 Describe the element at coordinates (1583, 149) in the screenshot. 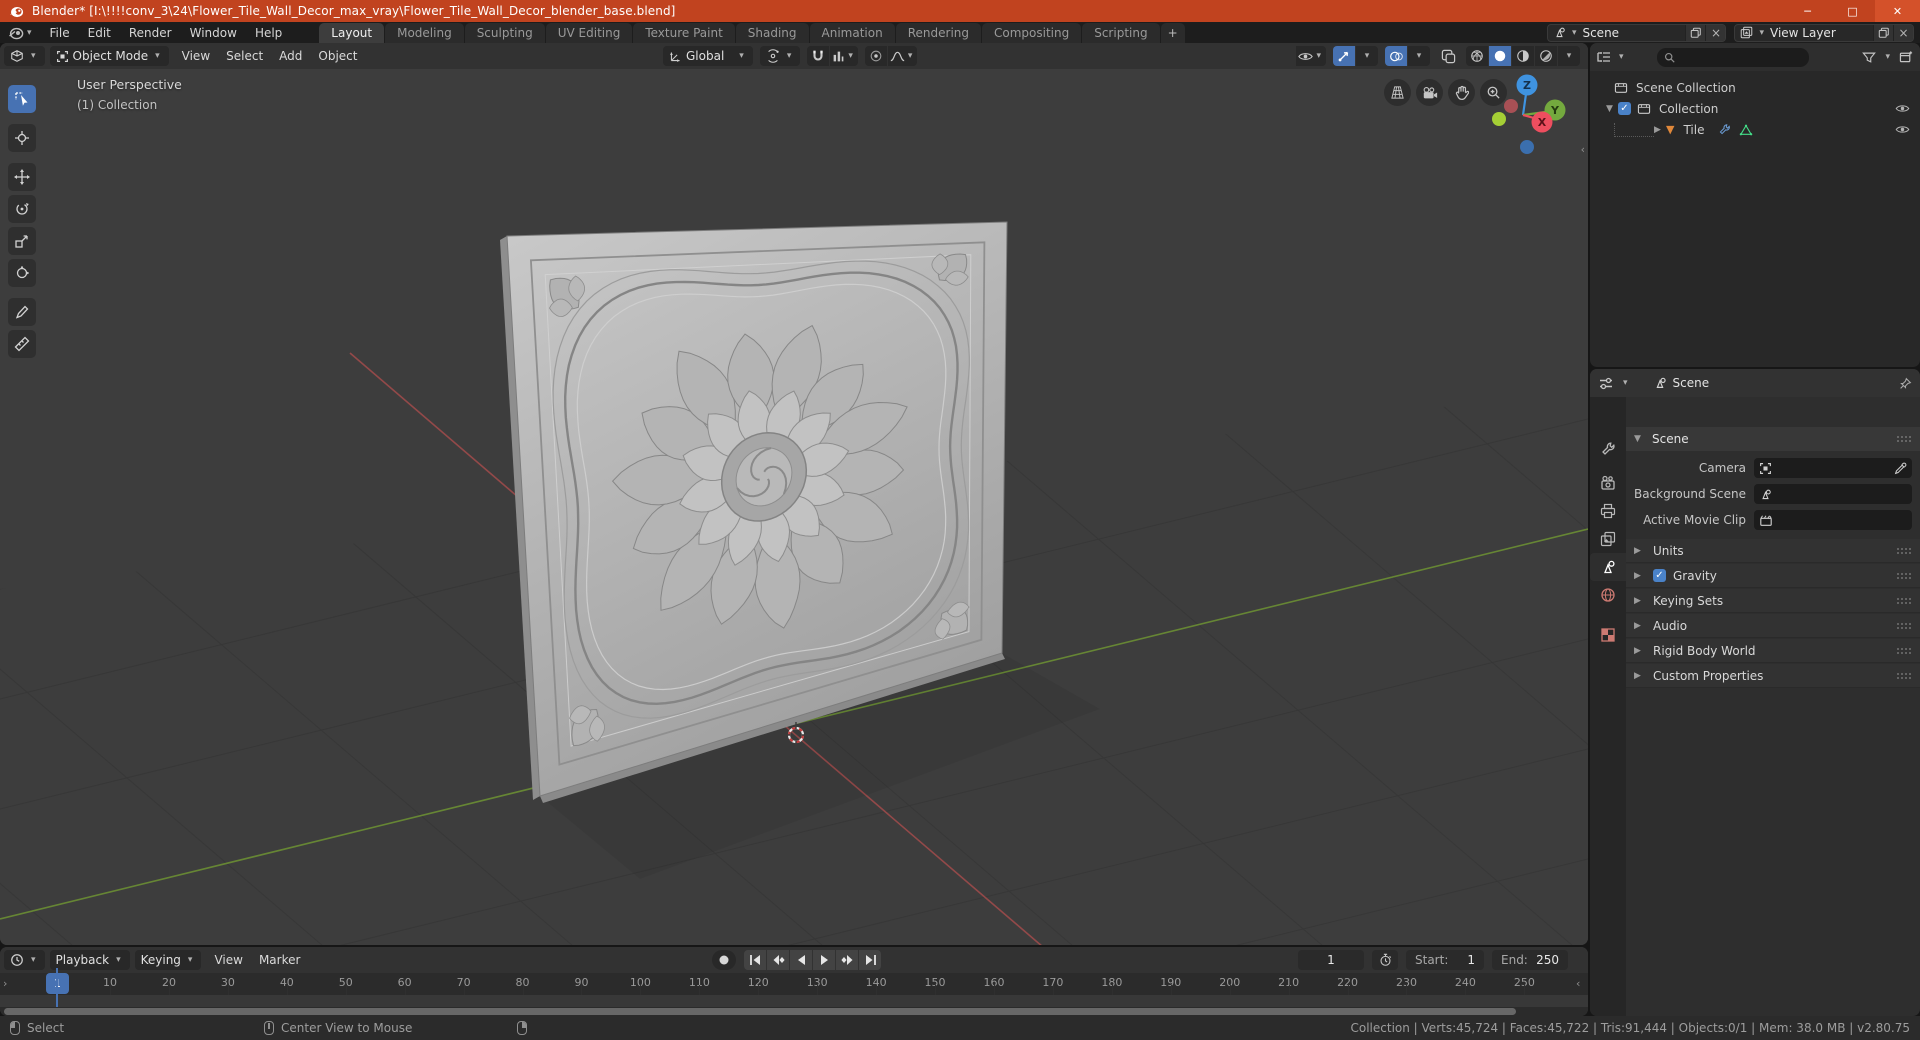

I see `sidebar-toggle-icon: ‹` at that location.